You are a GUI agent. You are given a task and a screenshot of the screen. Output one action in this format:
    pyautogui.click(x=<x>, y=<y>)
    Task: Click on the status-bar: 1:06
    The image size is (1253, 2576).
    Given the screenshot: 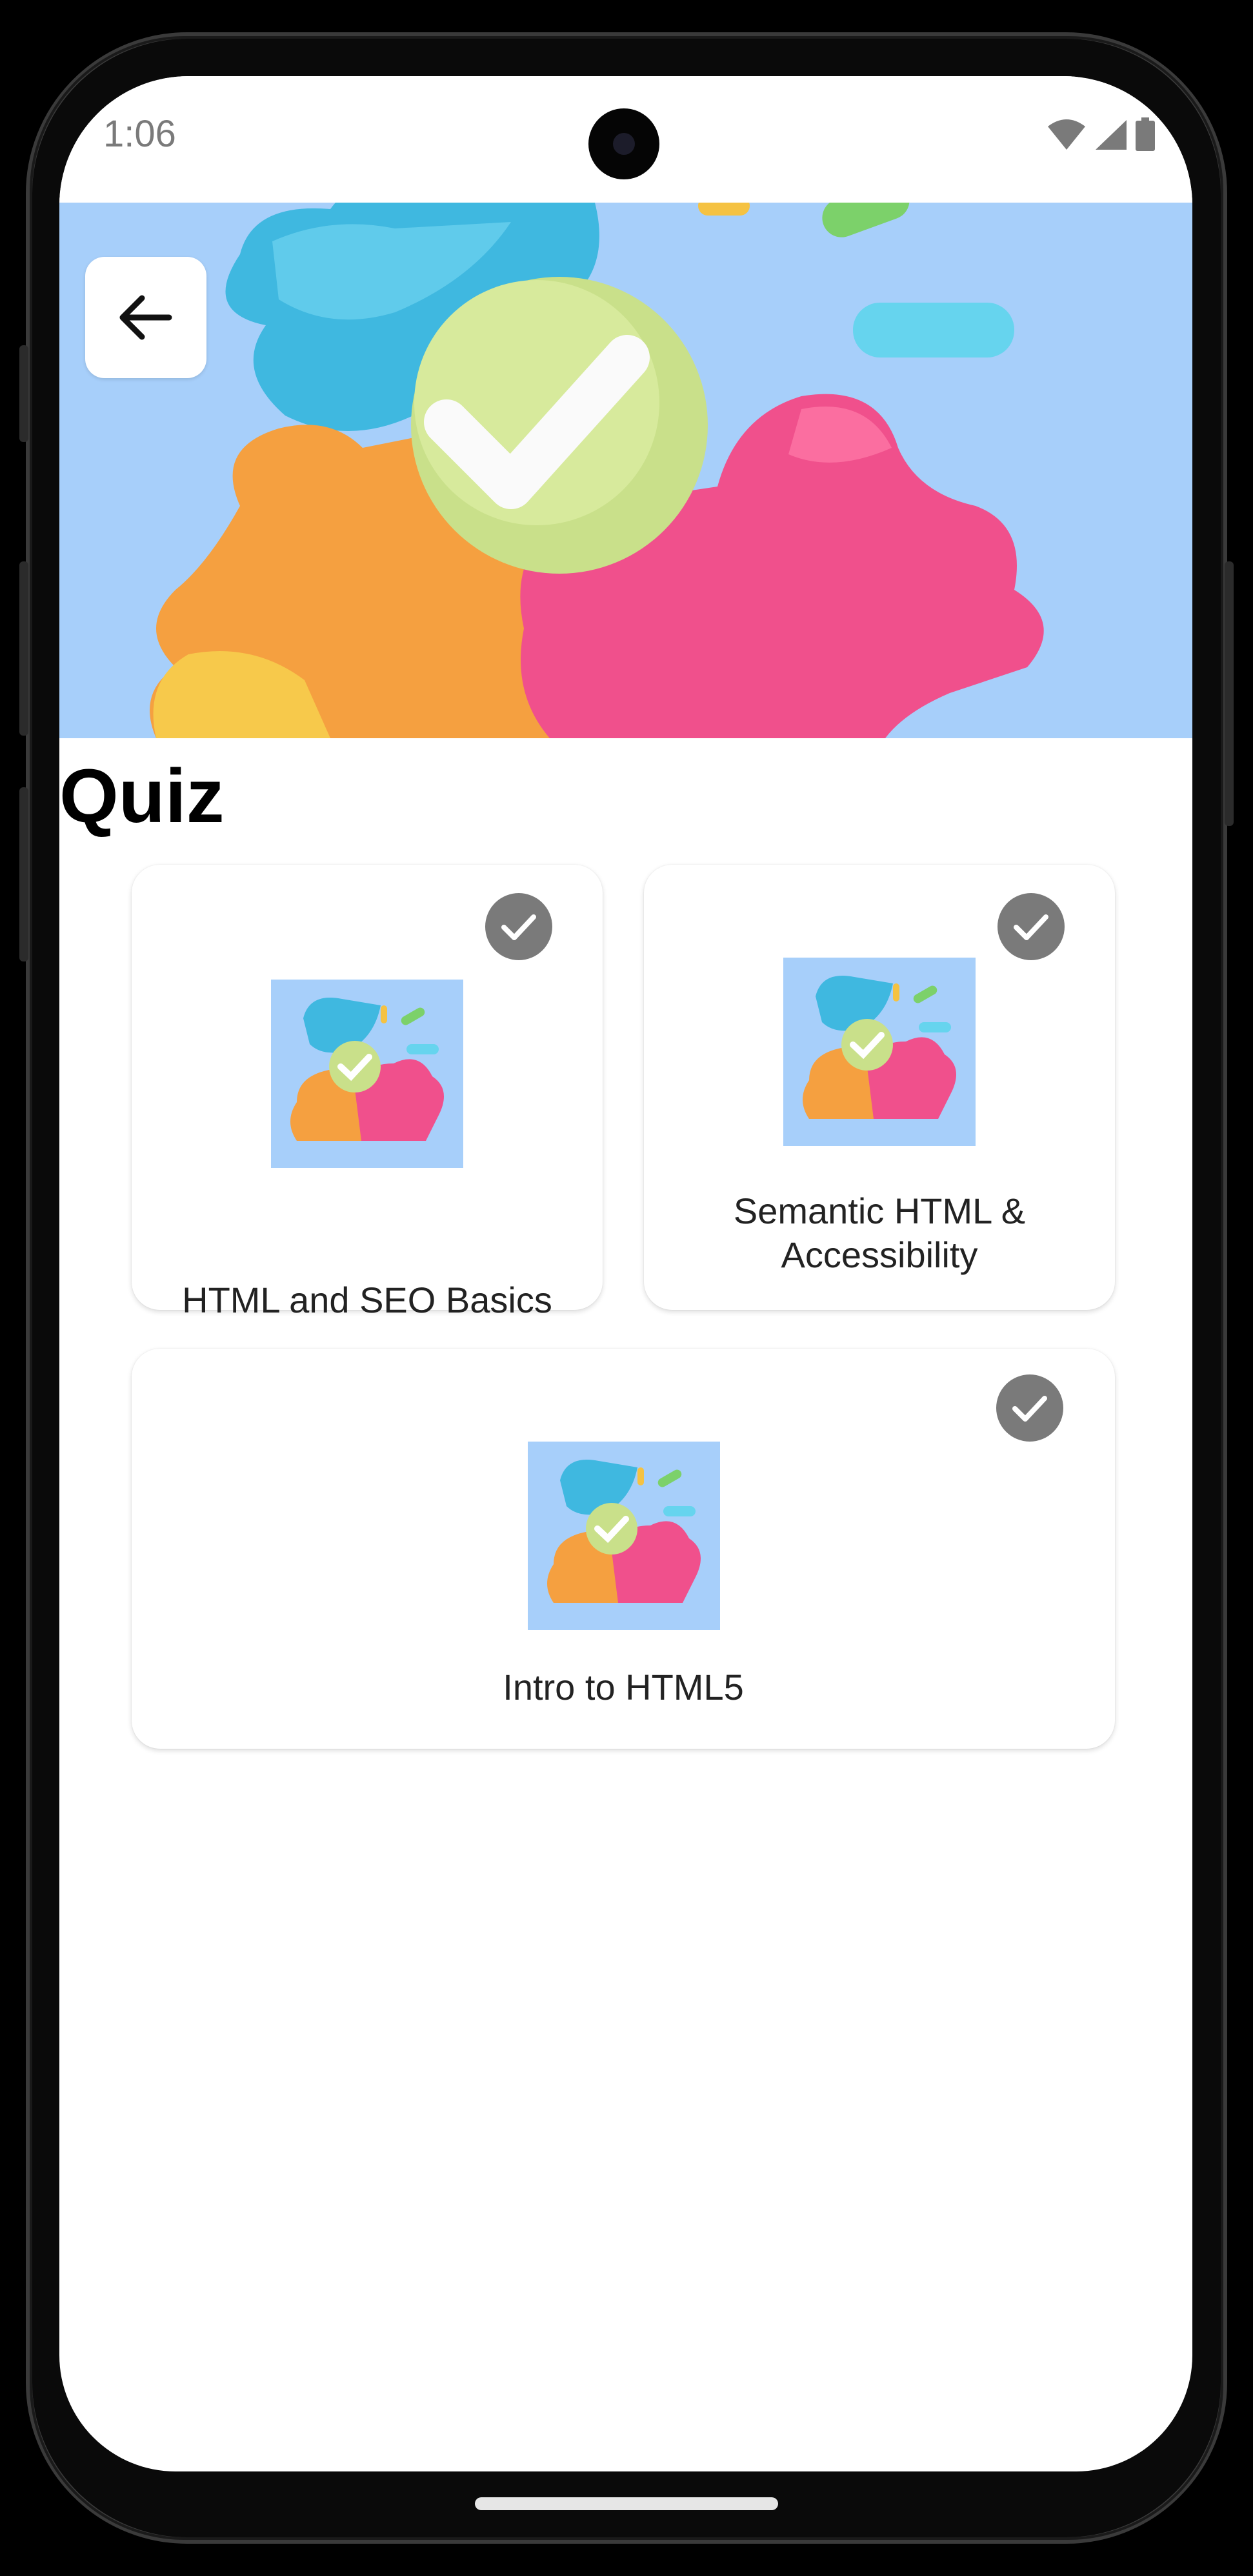 What is the action you would take?
    pyautogui.click(x=625, y=139)
    